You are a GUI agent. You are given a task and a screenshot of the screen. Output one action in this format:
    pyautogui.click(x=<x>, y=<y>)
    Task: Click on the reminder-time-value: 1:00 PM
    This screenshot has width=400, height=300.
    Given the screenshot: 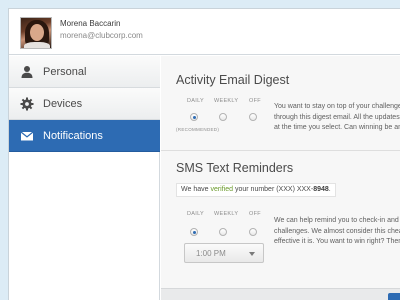 What is the action you would take?
    pyautogui.click(x=211, y=253)
    